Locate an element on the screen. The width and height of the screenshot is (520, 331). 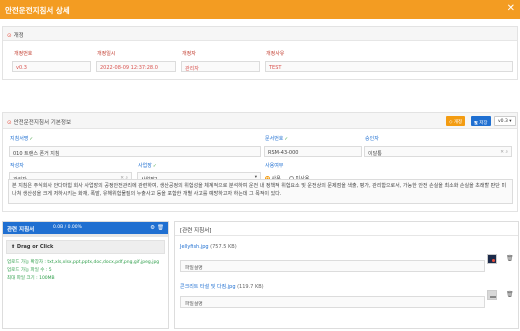
doc-no-field: RSM-43-000 is located at coordinates (313, 151).